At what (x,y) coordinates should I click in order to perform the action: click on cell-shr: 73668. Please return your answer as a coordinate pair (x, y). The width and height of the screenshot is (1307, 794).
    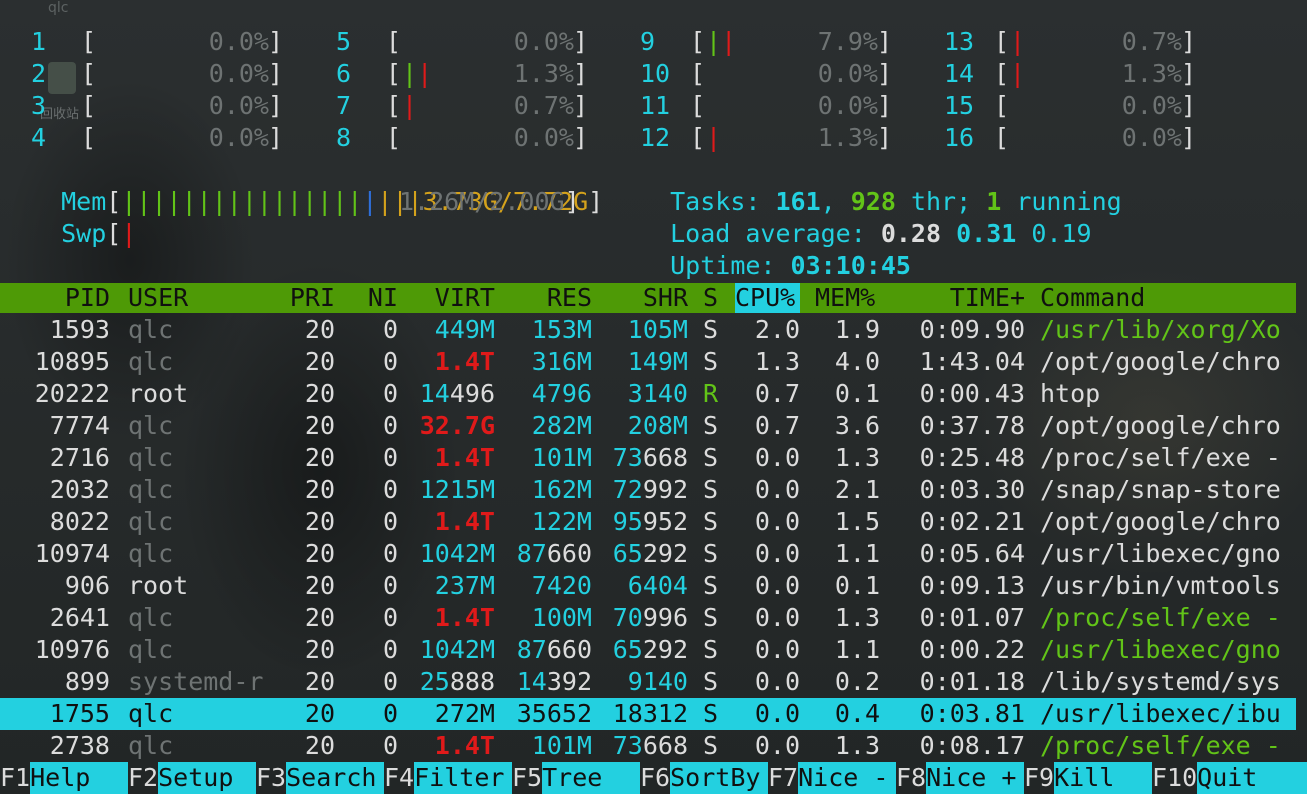
    Looking at the image, I should click on (650, 745).